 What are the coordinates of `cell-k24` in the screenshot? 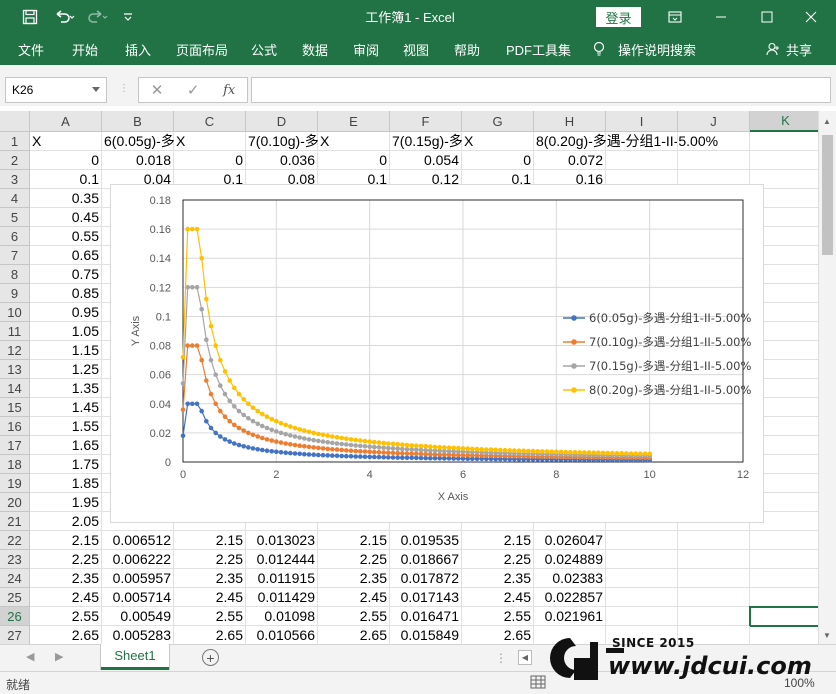 It's located at (784, 578).